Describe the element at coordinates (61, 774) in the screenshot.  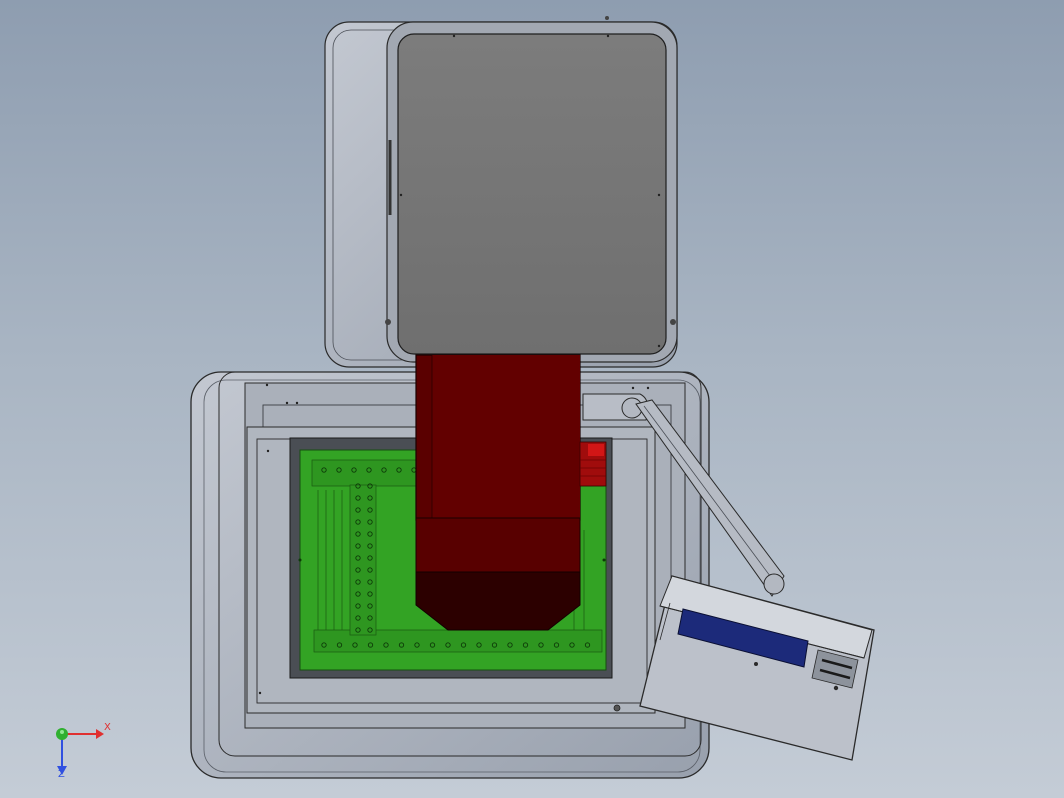
I see `z-axis-label: Z` at that location.